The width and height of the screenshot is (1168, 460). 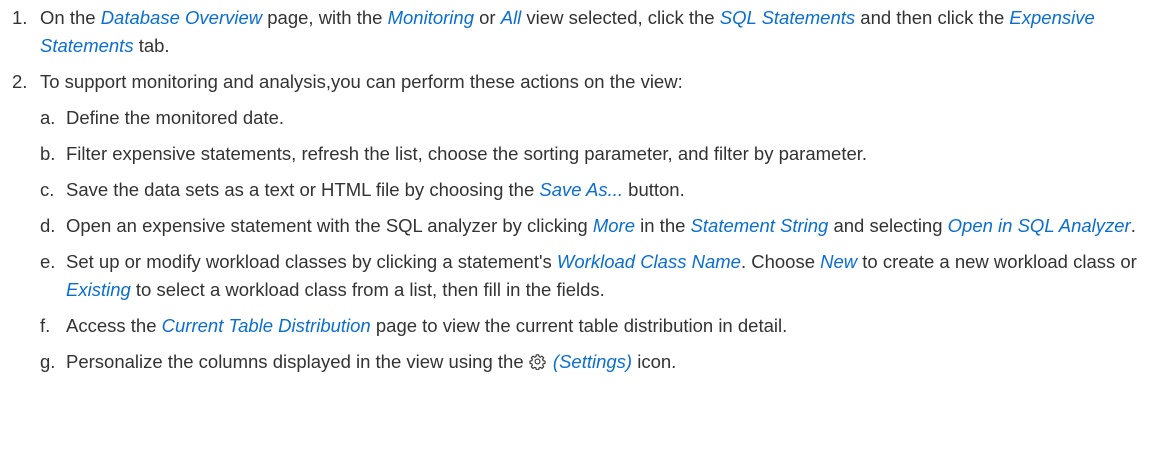 I want to click on substep-letter: b., so click(x=48, y=153).